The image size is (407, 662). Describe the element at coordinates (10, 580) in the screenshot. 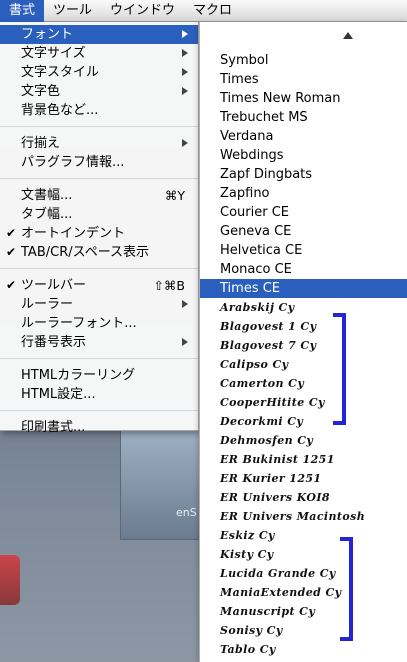

I see `desktop-icon` at that location.